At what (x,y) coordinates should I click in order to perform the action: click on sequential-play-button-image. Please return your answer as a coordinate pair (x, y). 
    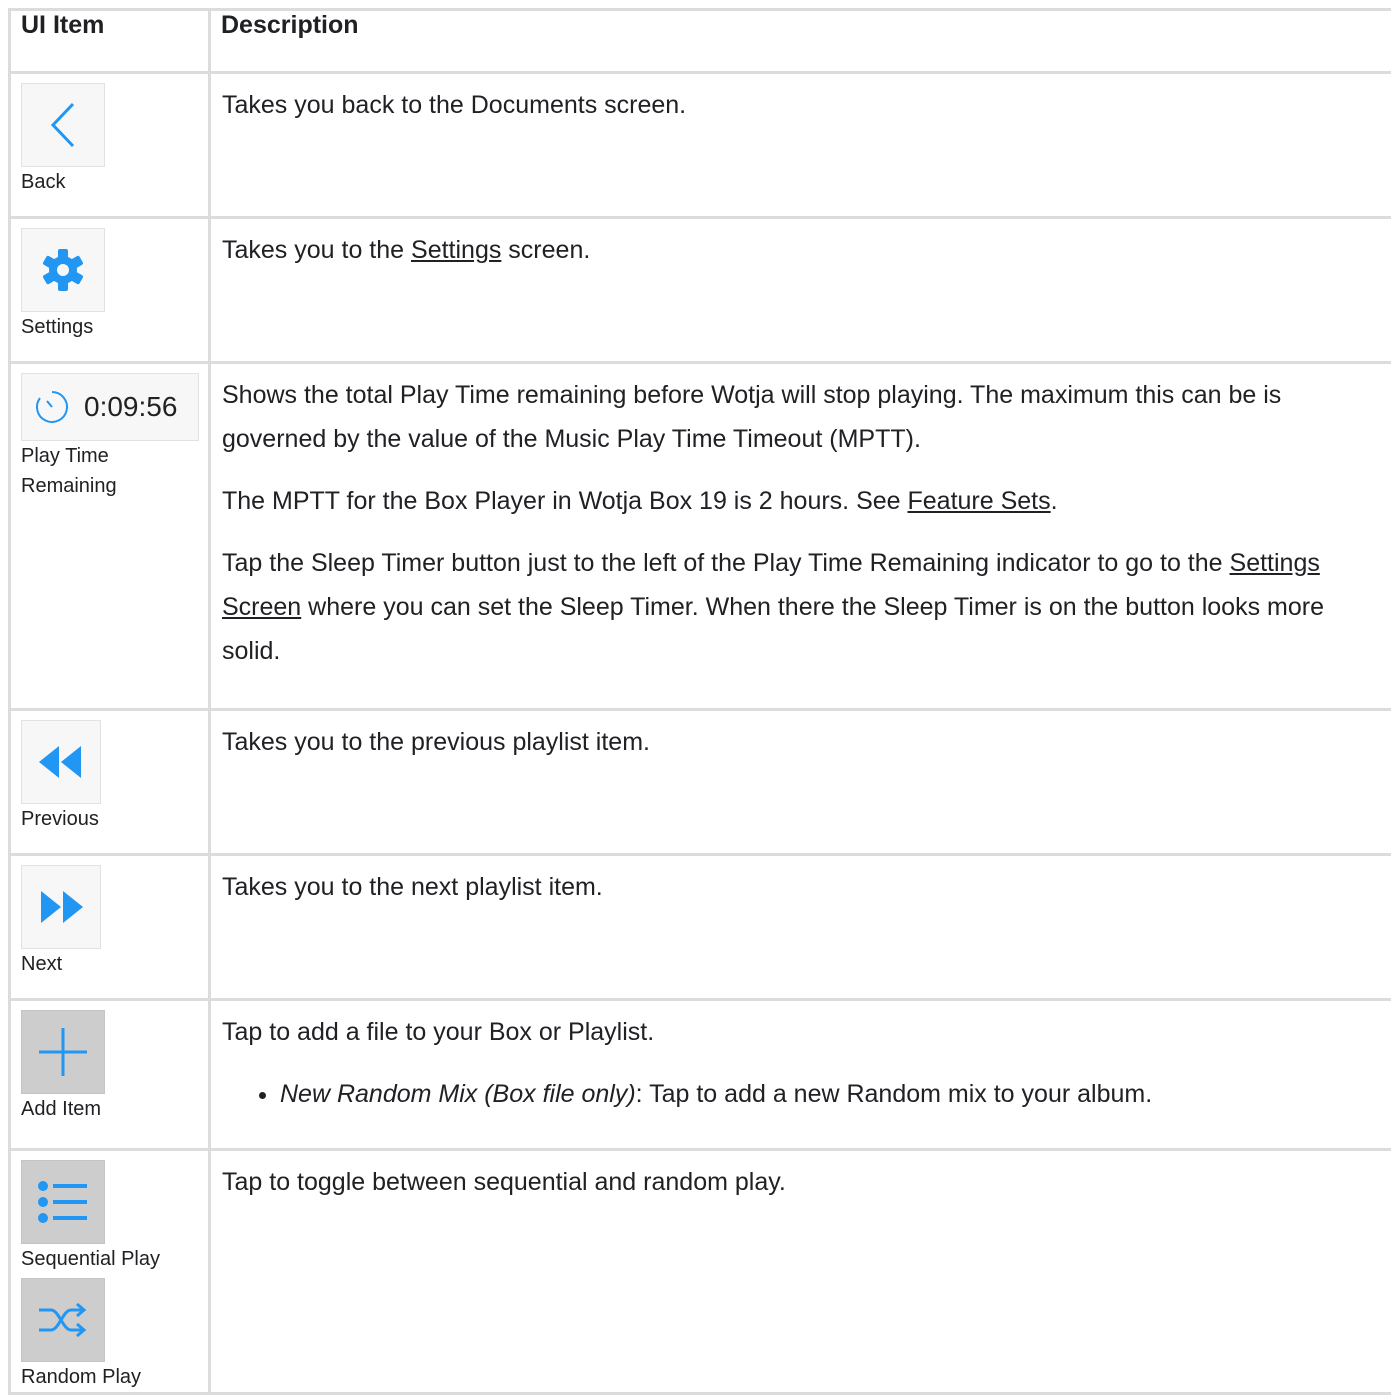
    Looking at the image, I should click on (63, 1202).